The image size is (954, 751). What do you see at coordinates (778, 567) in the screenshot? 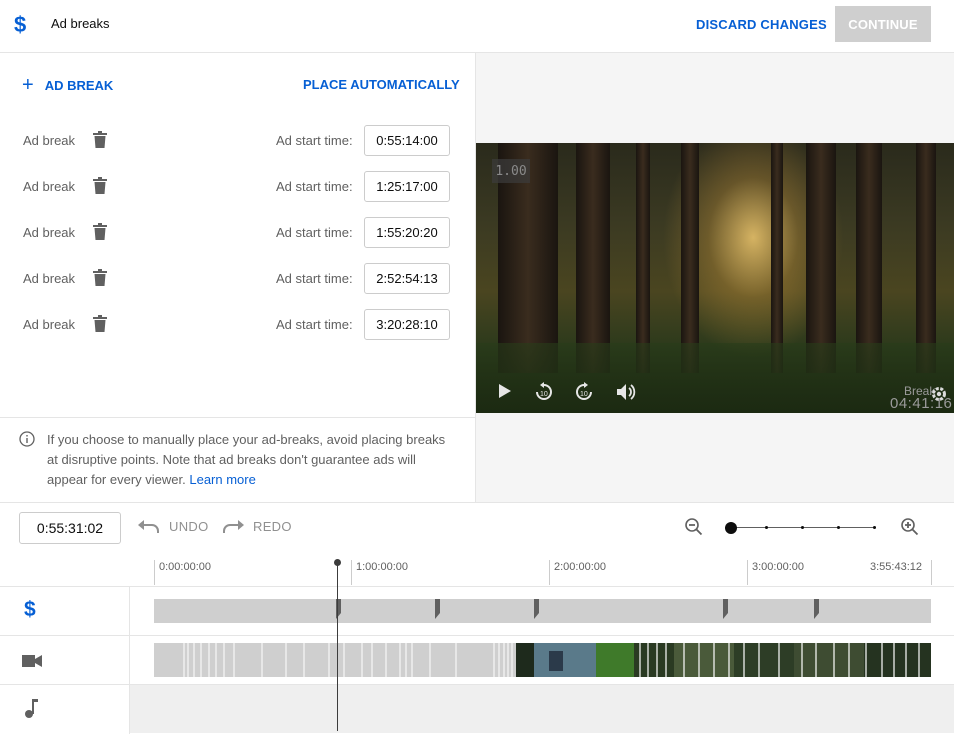
I see `ruler-label: 3:00:00:00` at bounding box center [778, 567].